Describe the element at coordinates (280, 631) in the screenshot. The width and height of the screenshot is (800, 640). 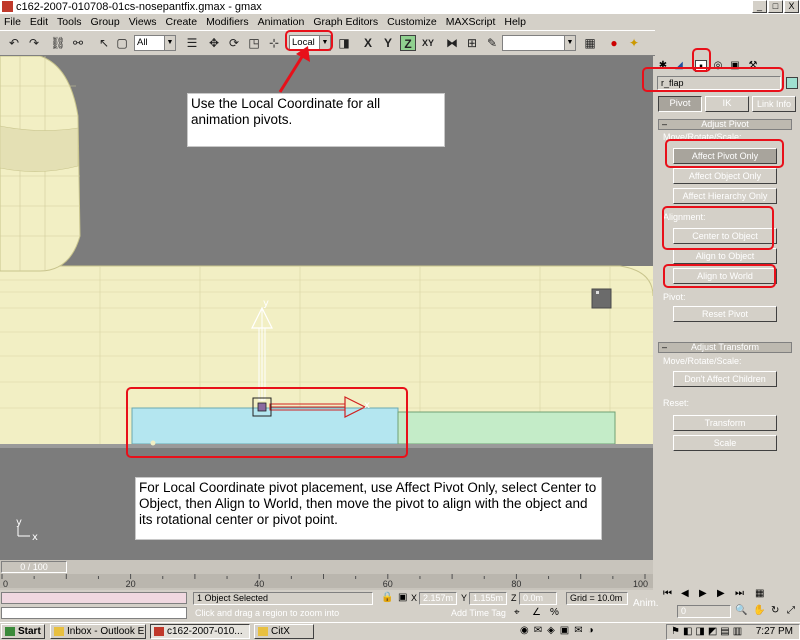
I see `task-citx-label: CitX` at that location.